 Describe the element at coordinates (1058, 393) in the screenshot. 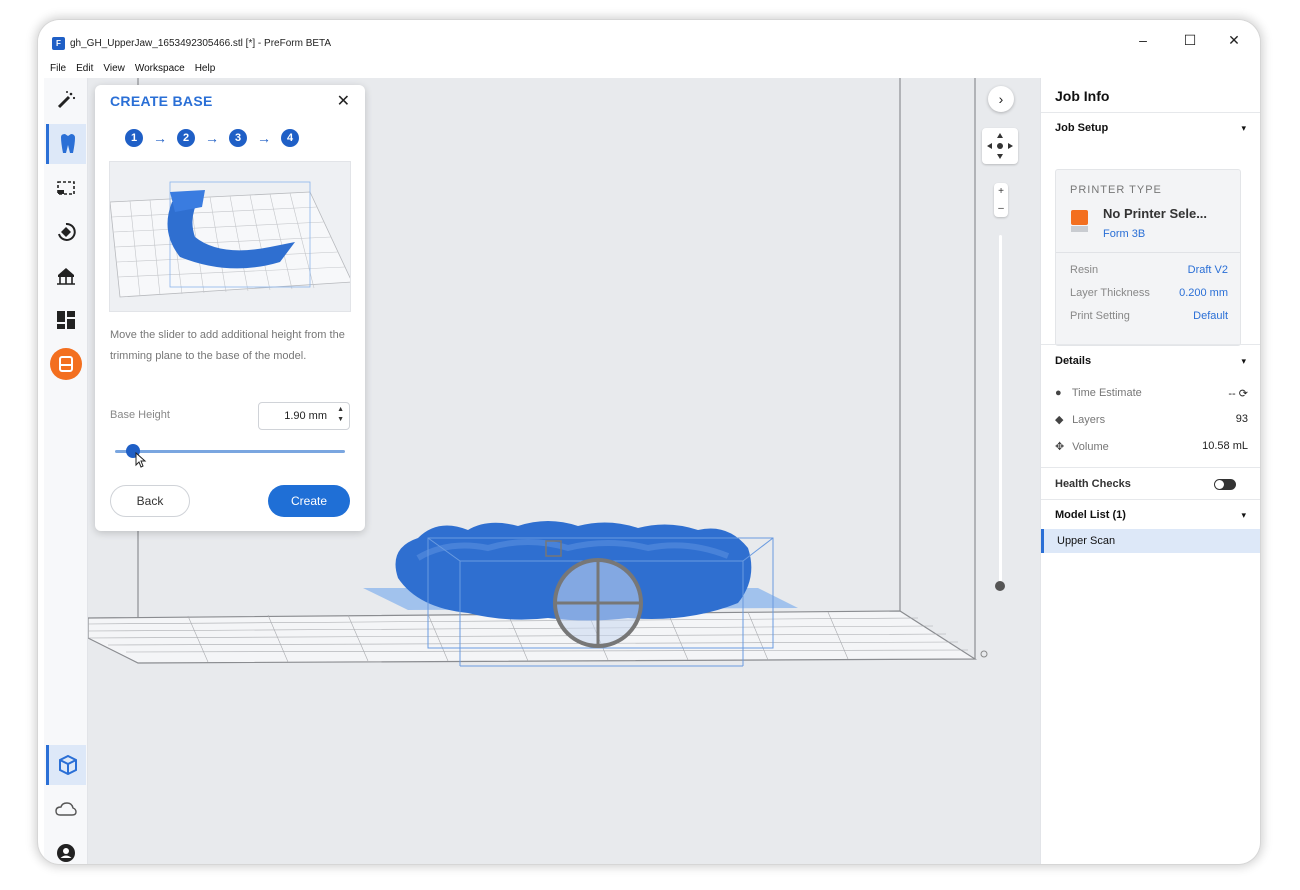

I see `clock-icon: ●` at that location.